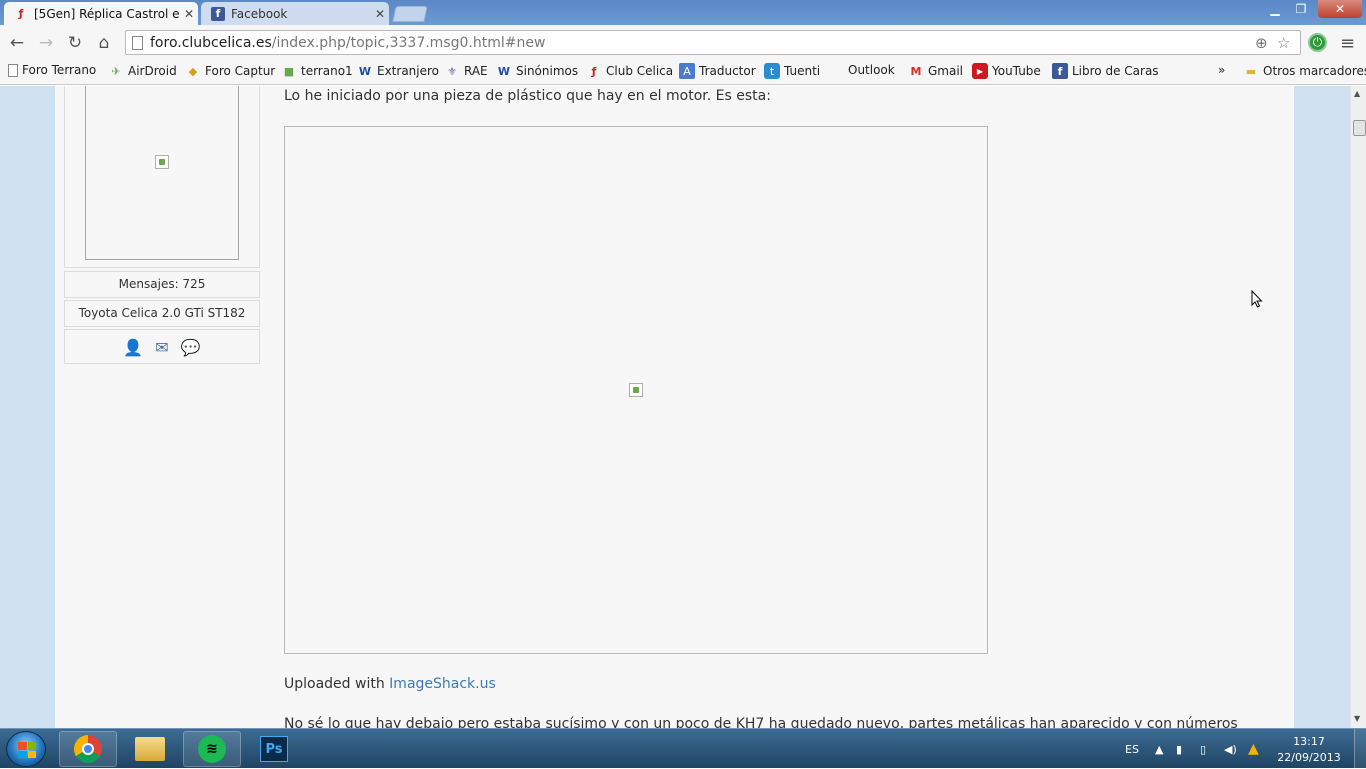 Image resolution: width=1366 pixels, height=769 pixels. Describe the element at coordinates (916, 71) in the screenshot. I see `gmail-icon: M` at that location.